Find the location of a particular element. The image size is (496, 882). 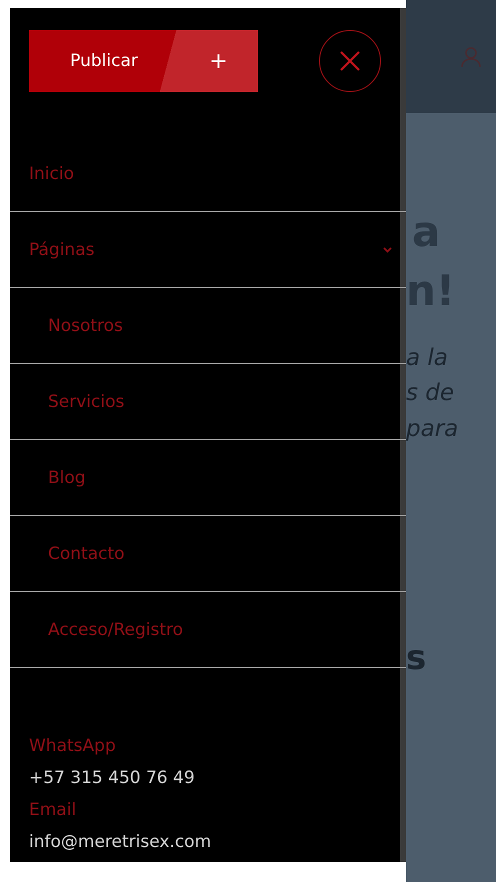

close-icon is located at coordinates (350, 61).